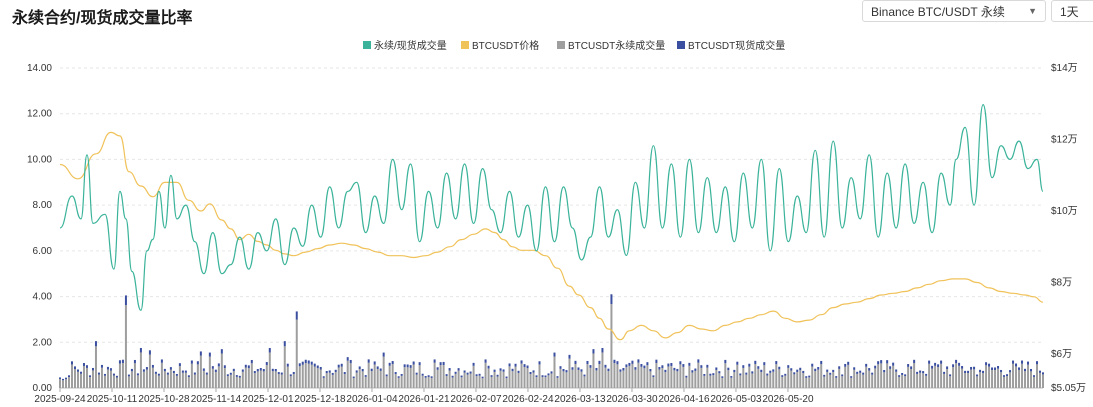  Describe the element at coordinates (43, 388) in the screenshot. I see `y-left-tick-label: 0.00` at that location.